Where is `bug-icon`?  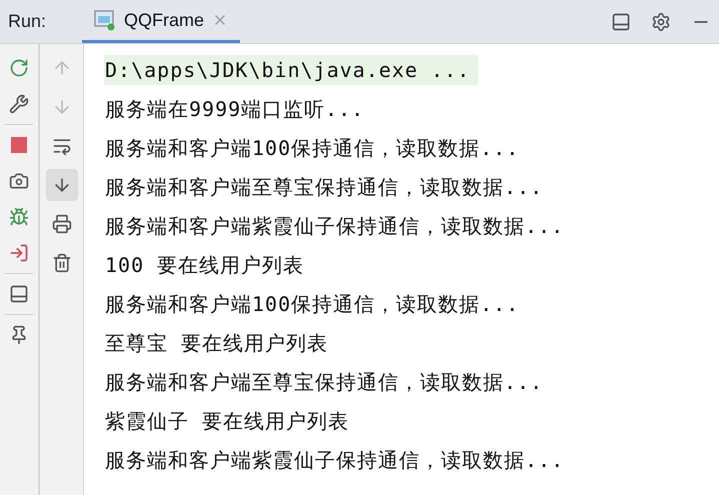 bug-icon is located at coordinates (19, 217).